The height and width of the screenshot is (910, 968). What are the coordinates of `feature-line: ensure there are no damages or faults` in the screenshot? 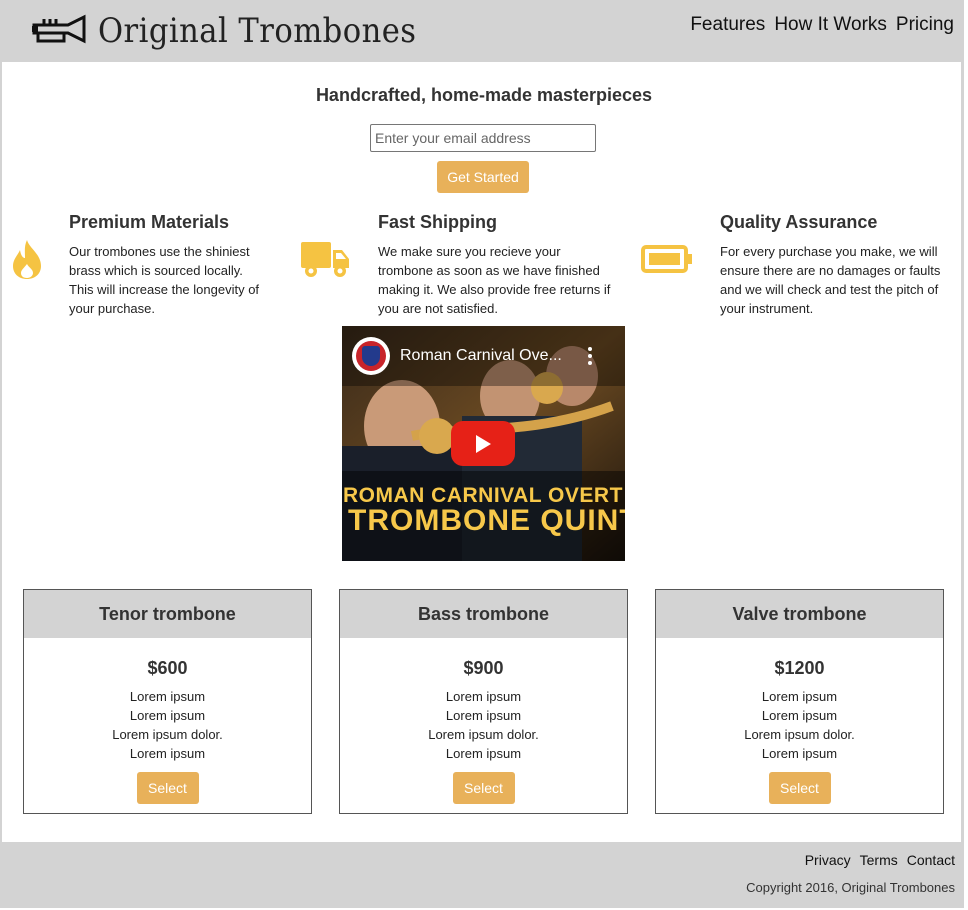 It's located at (830, 270).